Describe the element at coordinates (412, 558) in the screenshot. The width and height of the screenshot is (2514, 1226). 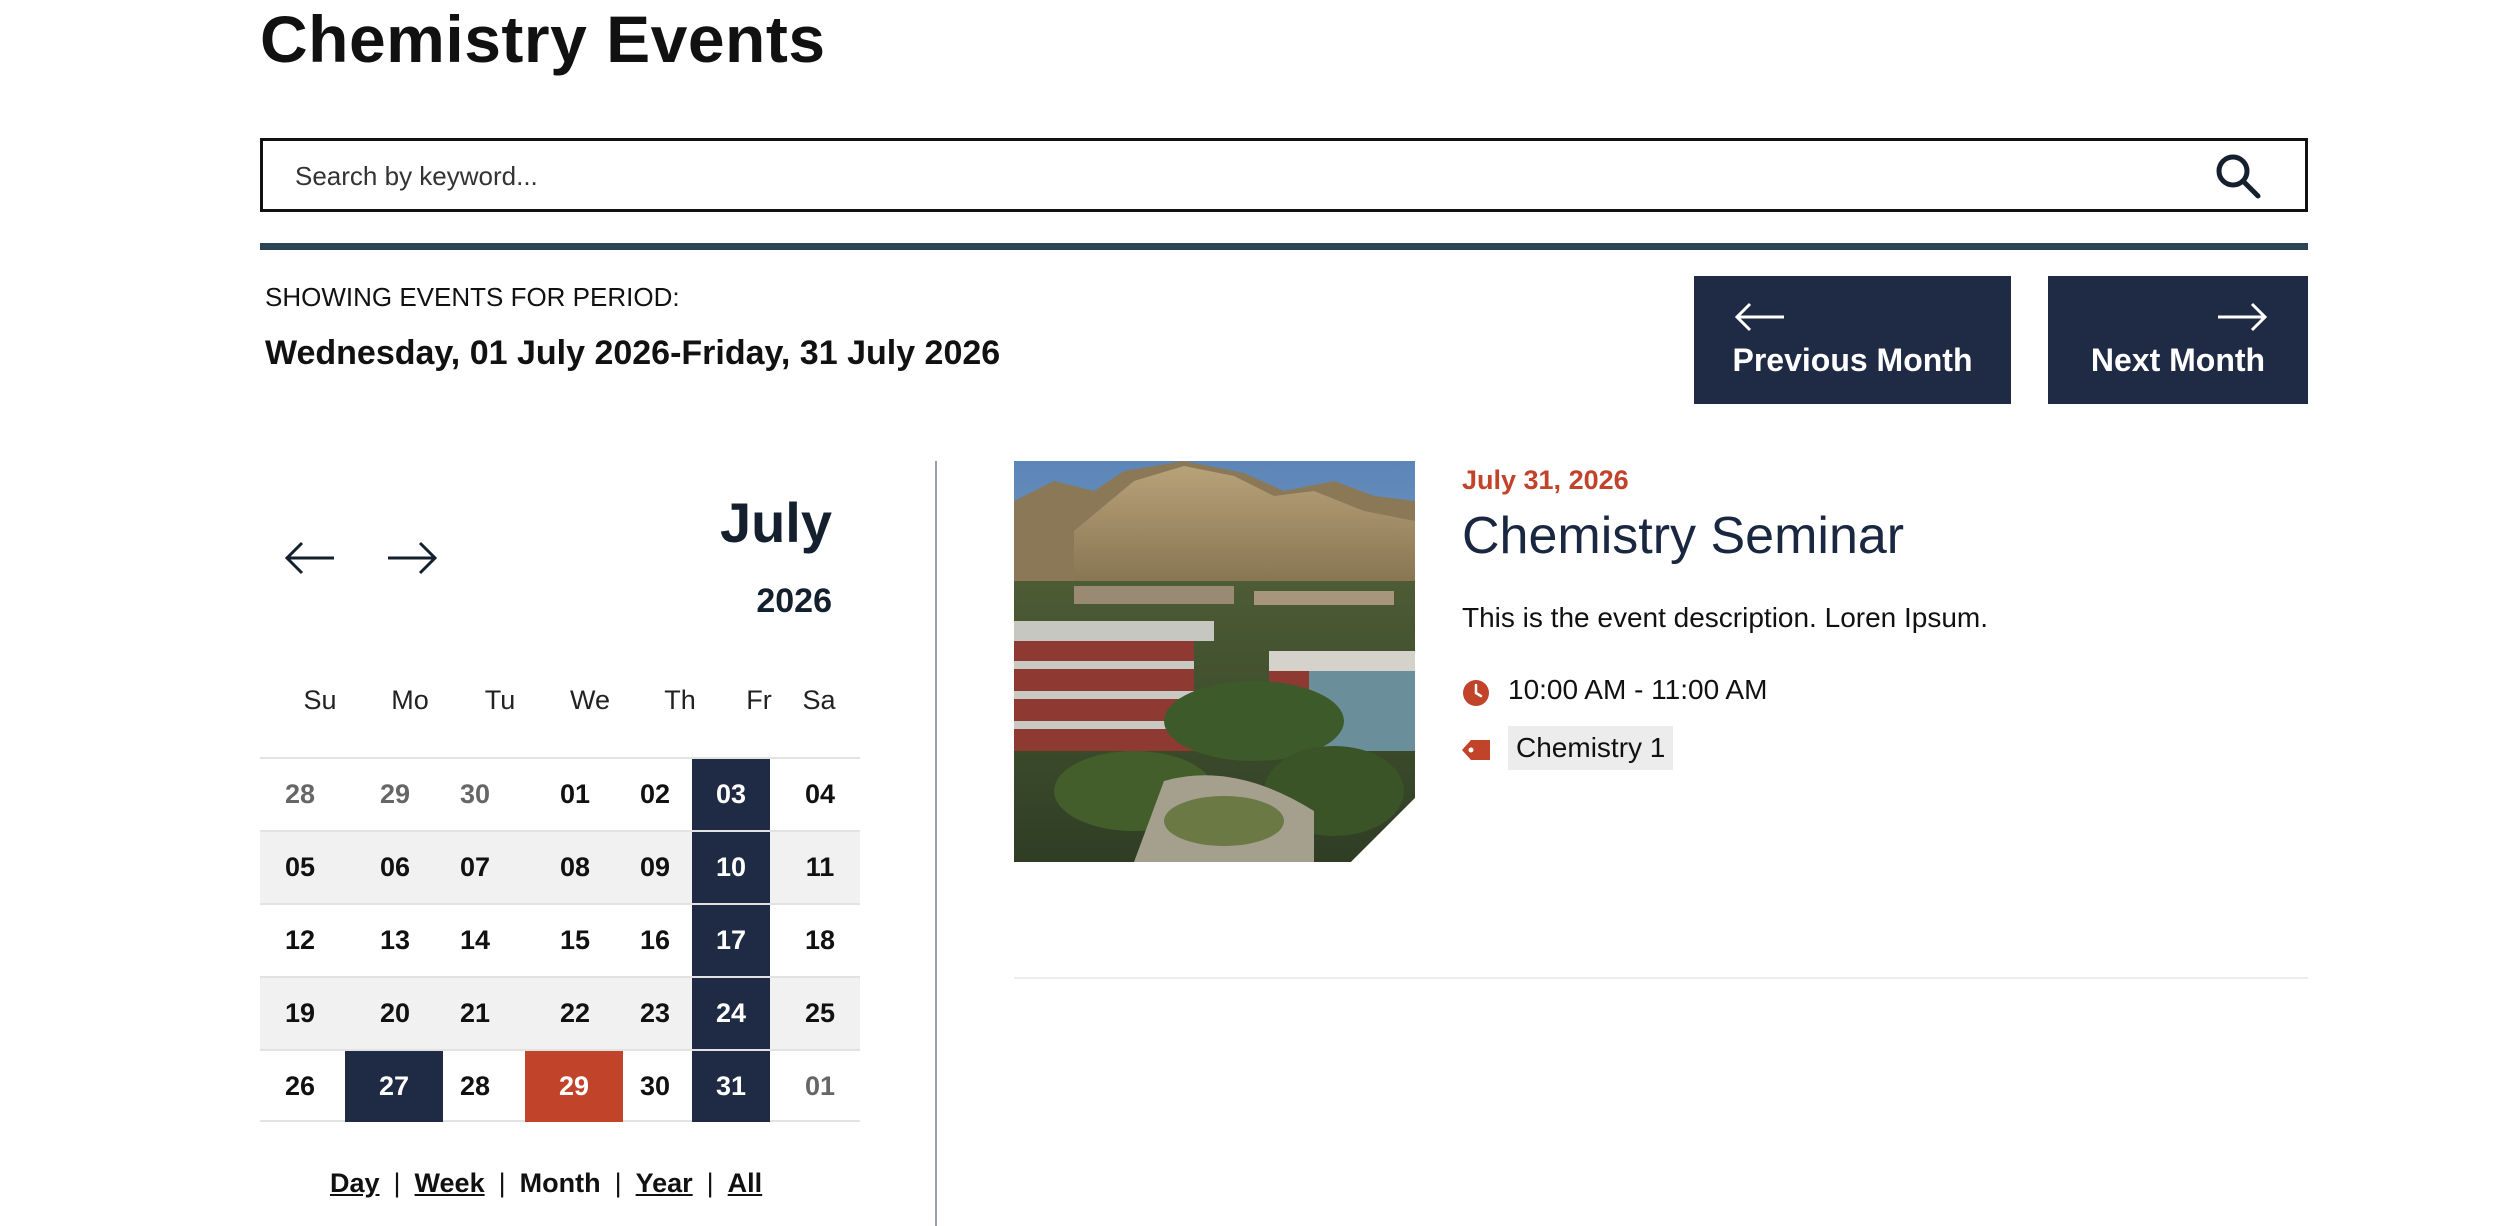
I see `calendar-next-arrow-icon` at that location.